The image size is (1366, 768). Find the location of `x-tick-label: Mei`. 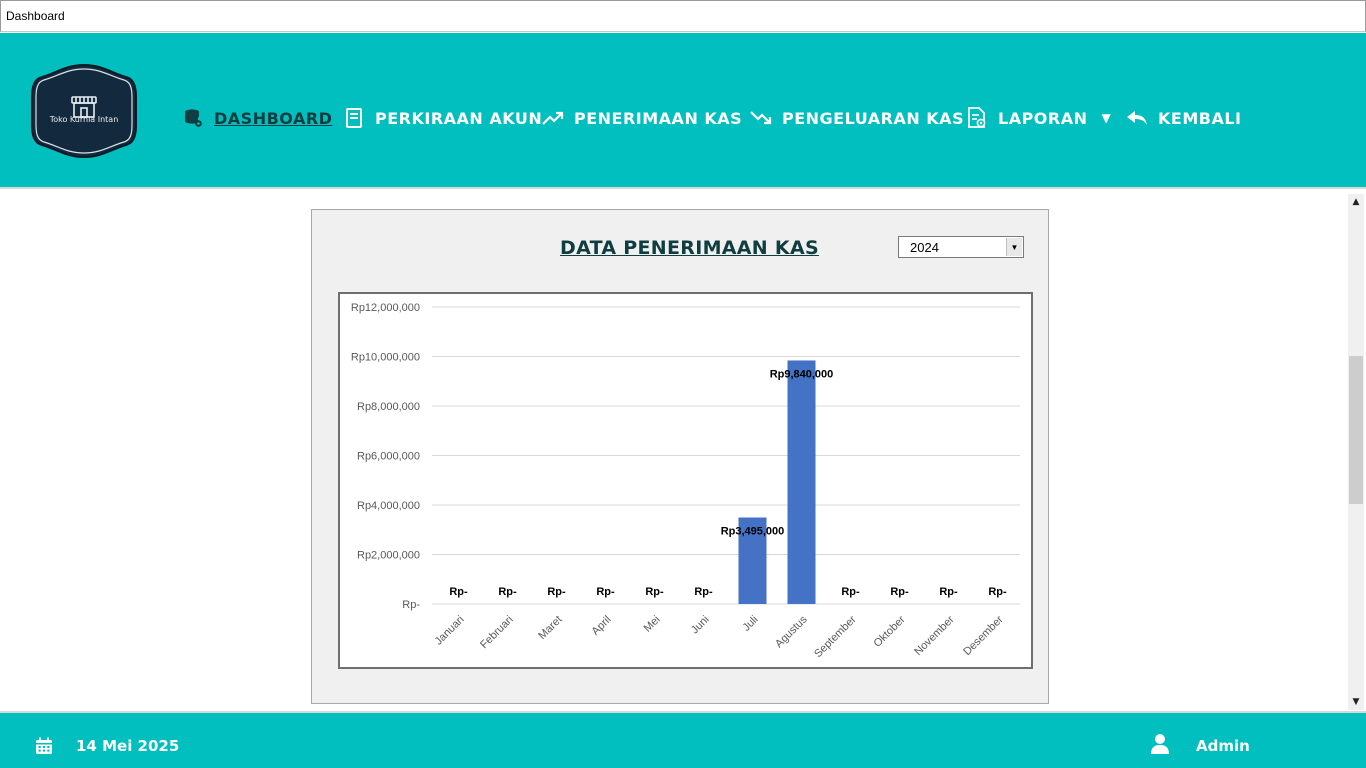

x-tick-label: Mei is located at coordinates (652, 624).